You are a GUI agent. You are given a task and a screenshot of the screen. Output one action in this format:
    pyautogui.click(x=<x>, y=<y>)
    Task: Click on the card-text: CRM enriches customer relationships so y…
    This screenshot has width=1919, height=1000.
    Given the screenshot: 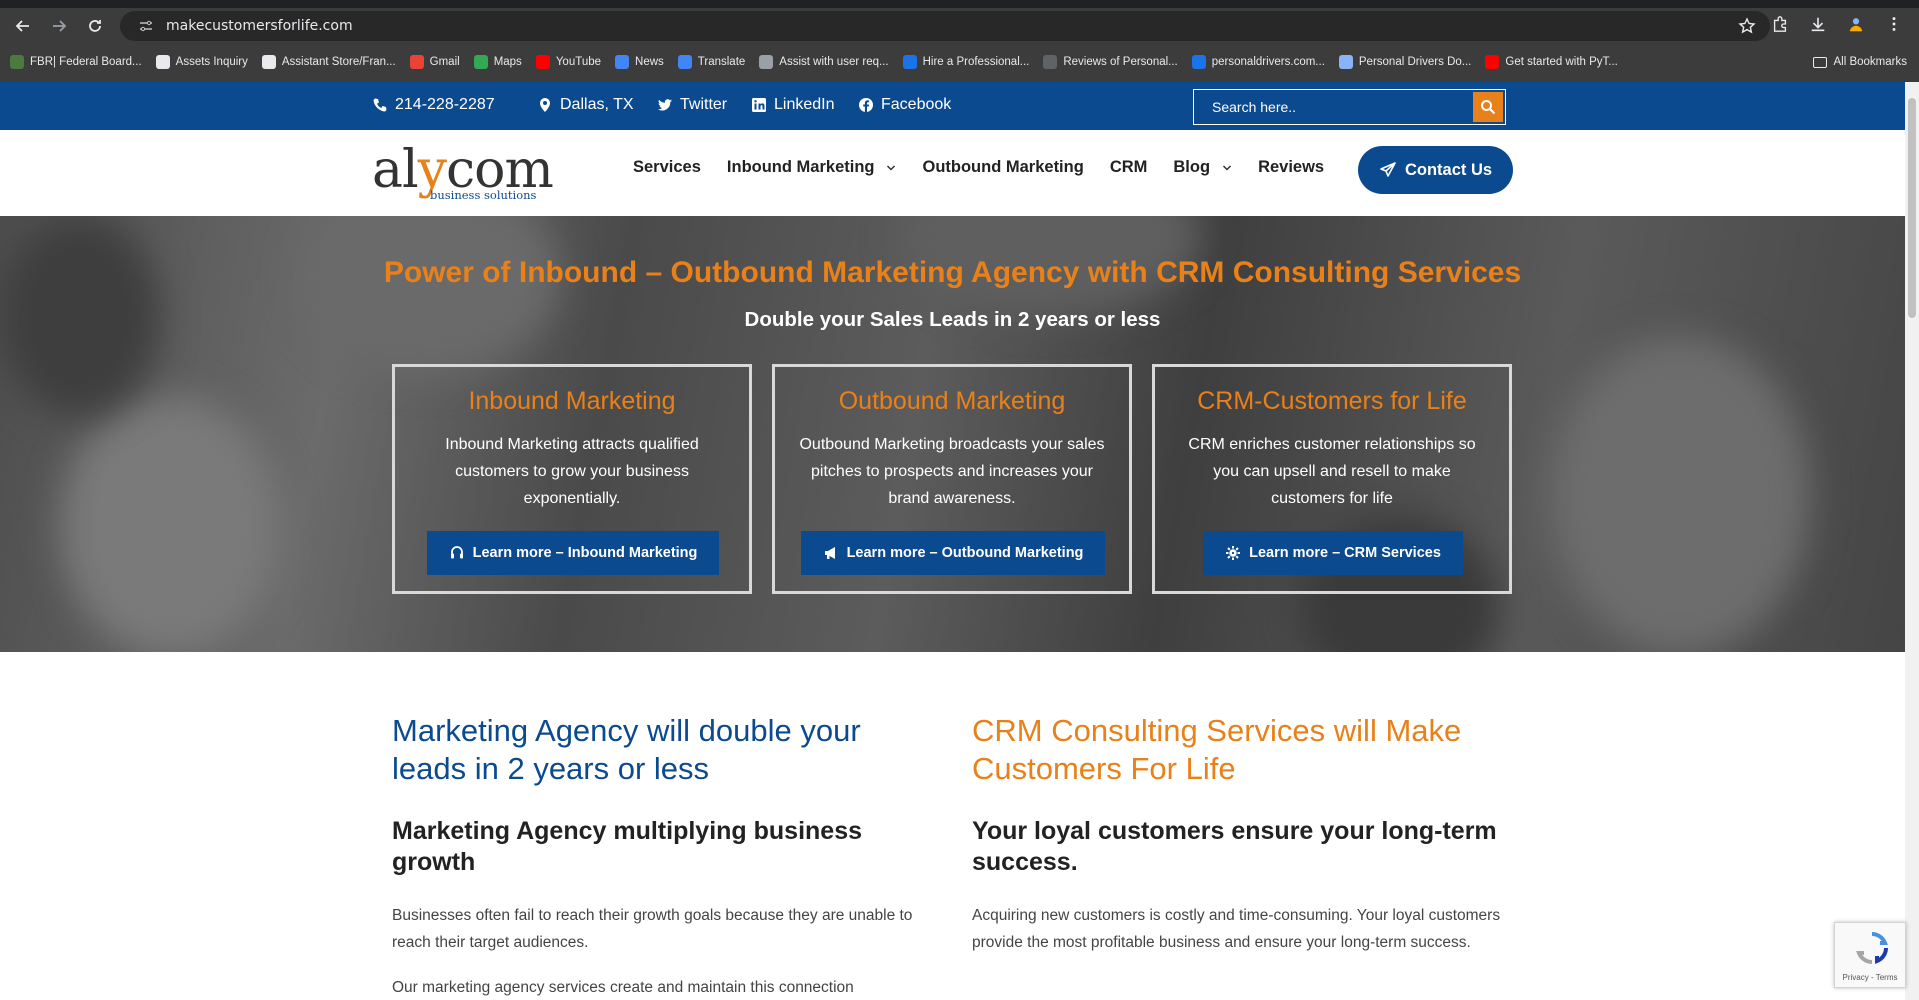 What is the action you would take?
    pyautogui.click(x=1332, y=471)
    